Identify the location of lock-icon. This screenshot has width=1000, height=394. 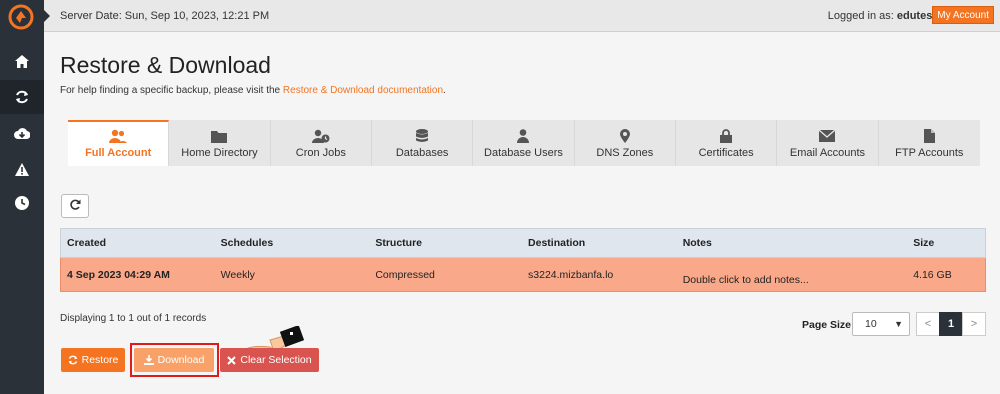
(726, 136).